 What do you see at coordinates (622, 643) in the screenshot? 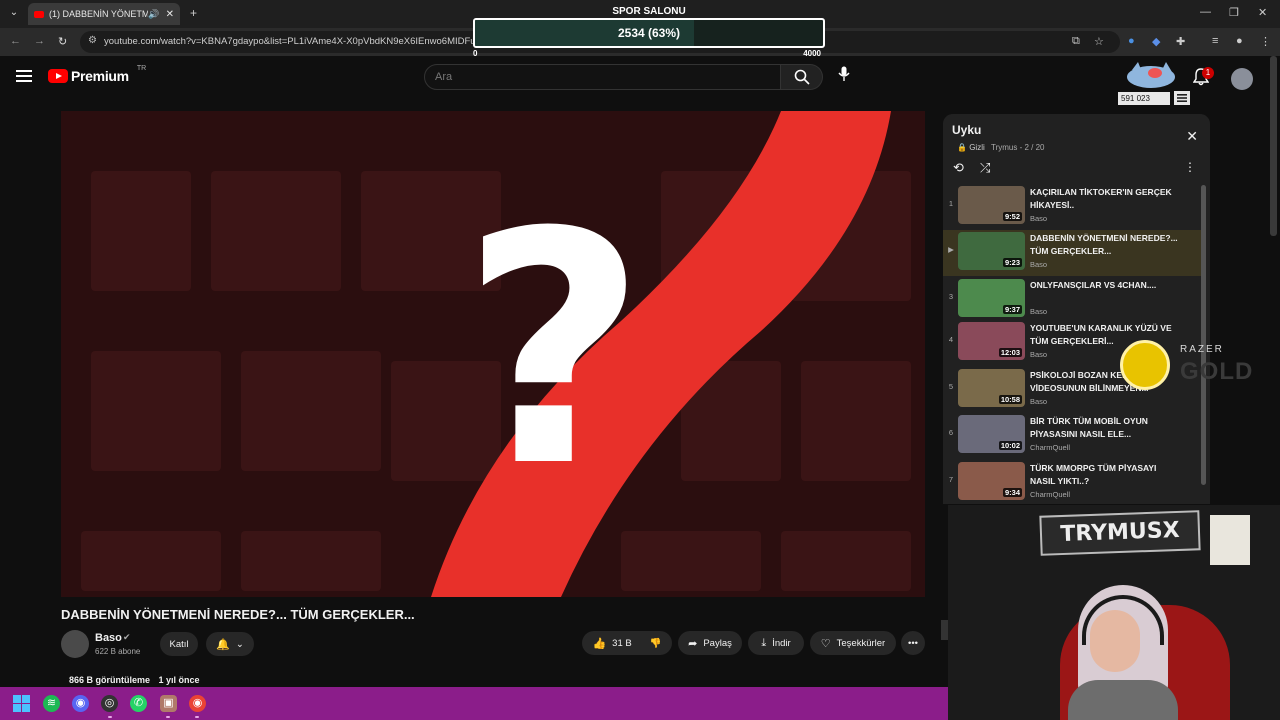
I see `like-count: 31 B` at bounding box center [622, 643].